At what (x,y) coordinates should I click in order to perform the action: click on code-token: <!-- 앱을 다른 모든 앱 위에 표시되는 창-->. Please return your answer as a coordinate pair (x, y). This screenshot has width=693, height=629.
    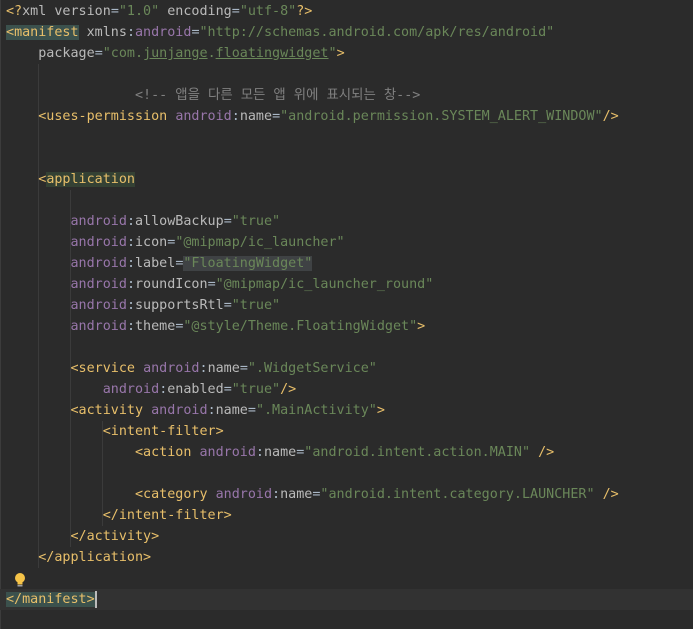
    Looking at the image, I should click on (213, 95).